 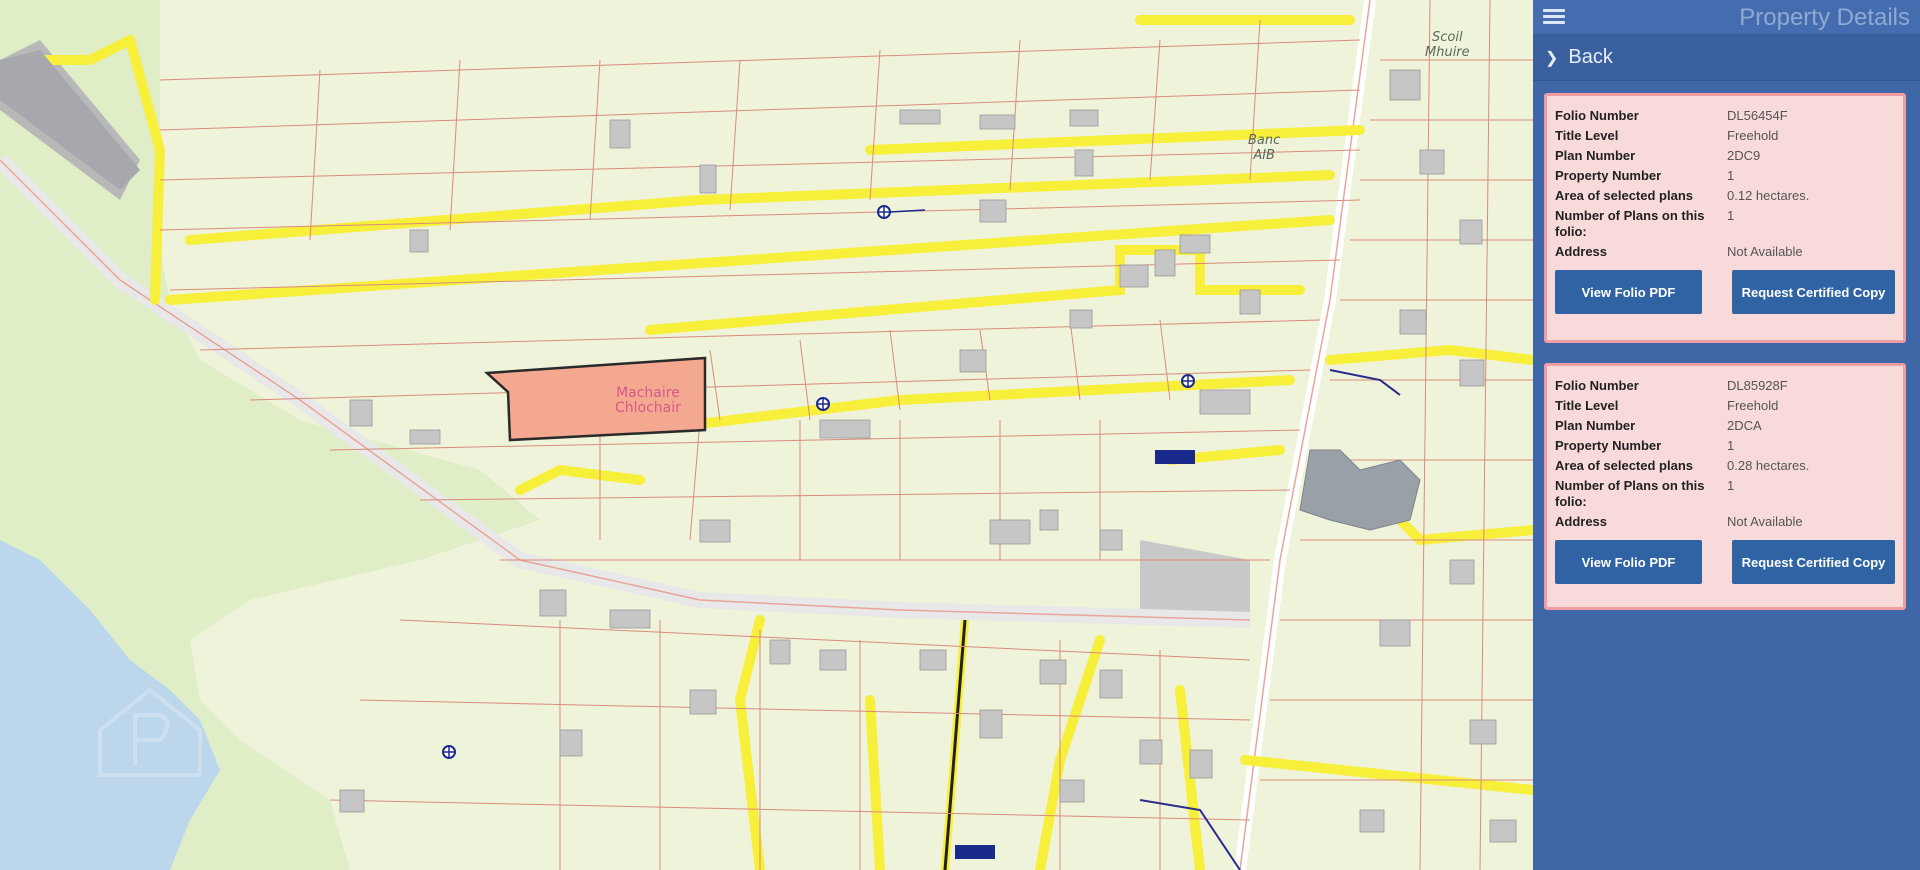 I want to click on area-value: 0.12 hectares., so click(x=1768, y=195).